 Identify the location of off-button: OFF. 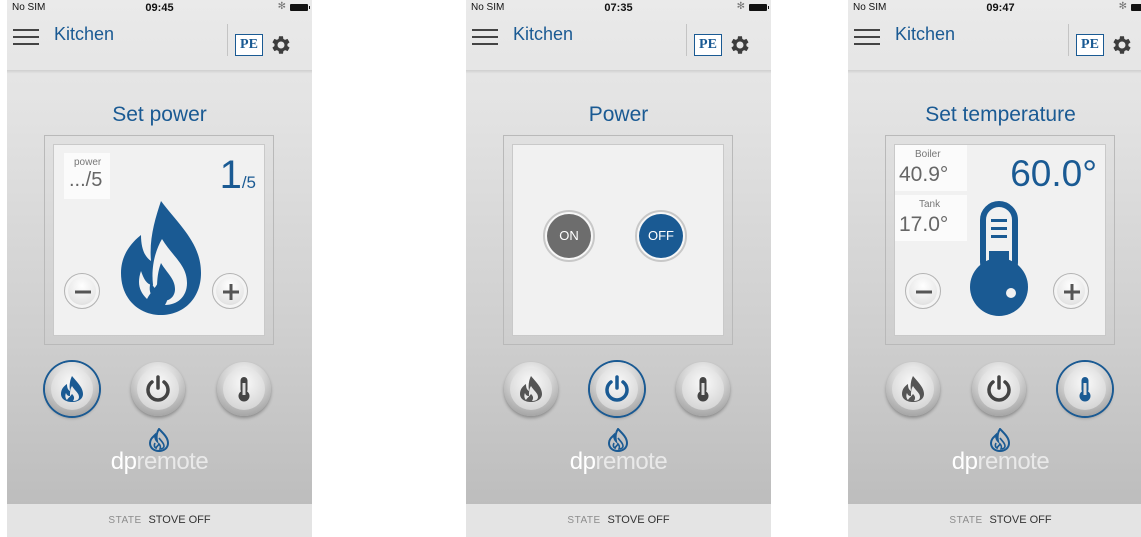
(661, 236).